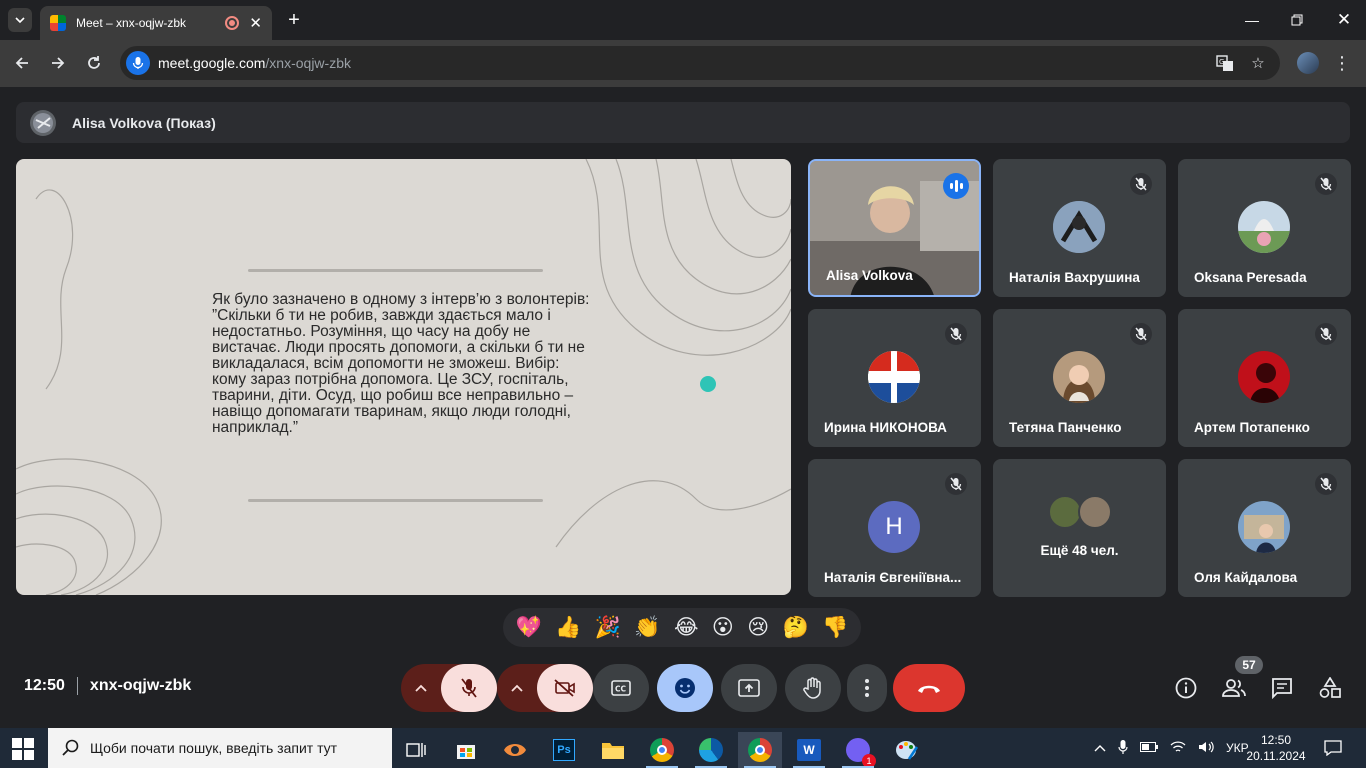  I want to click on present-screen-icon, so click(749, 688).